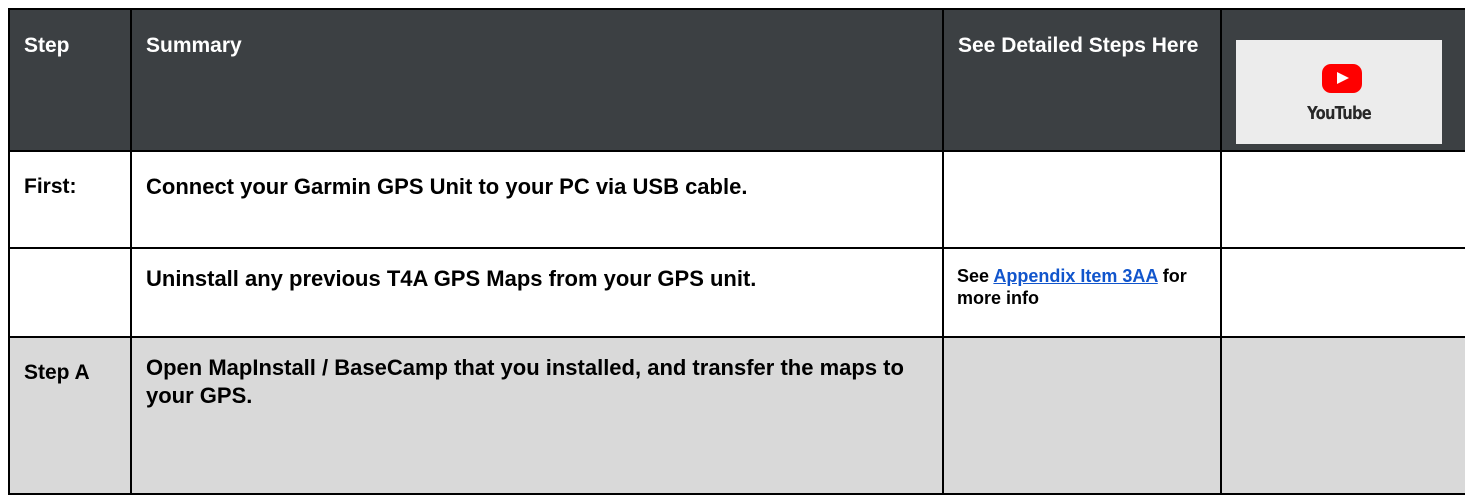 The image size is (1465, 495). What do you see at coordinates (70, 415) in the screenshot?
I see `step-cell: Step A` at bounding box center [70, 415].